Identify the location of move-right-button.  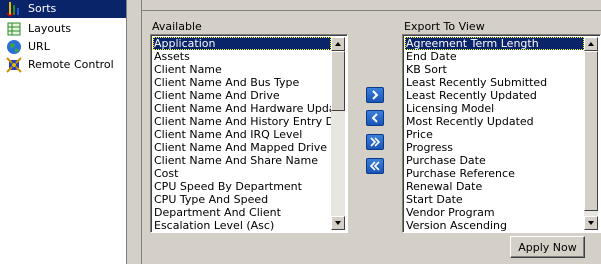
(375, 95).